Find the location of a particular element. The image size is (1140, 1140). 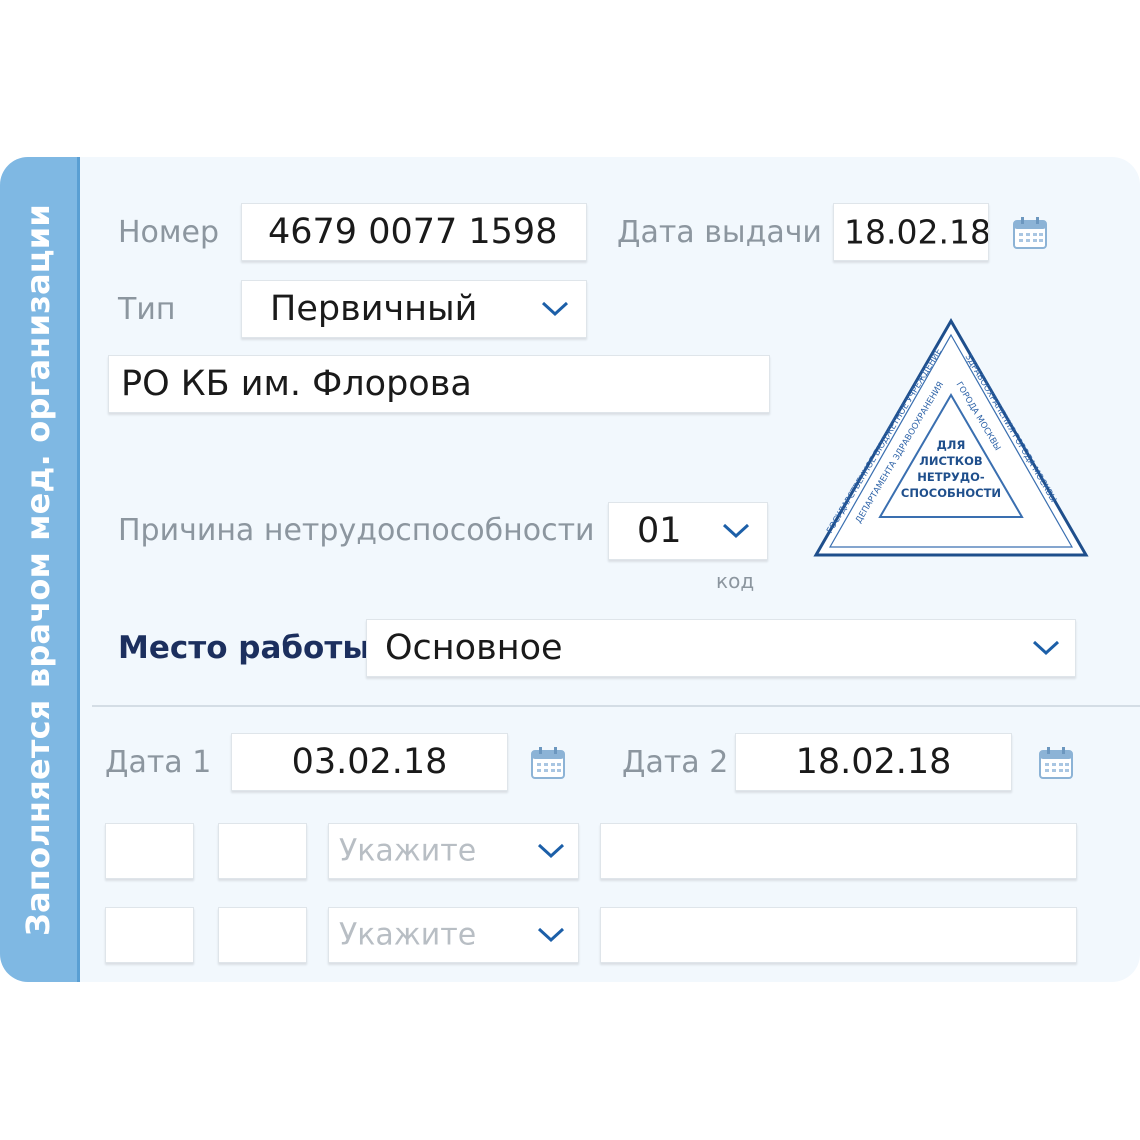

row1-field-c is located at coordinates (838, 851).